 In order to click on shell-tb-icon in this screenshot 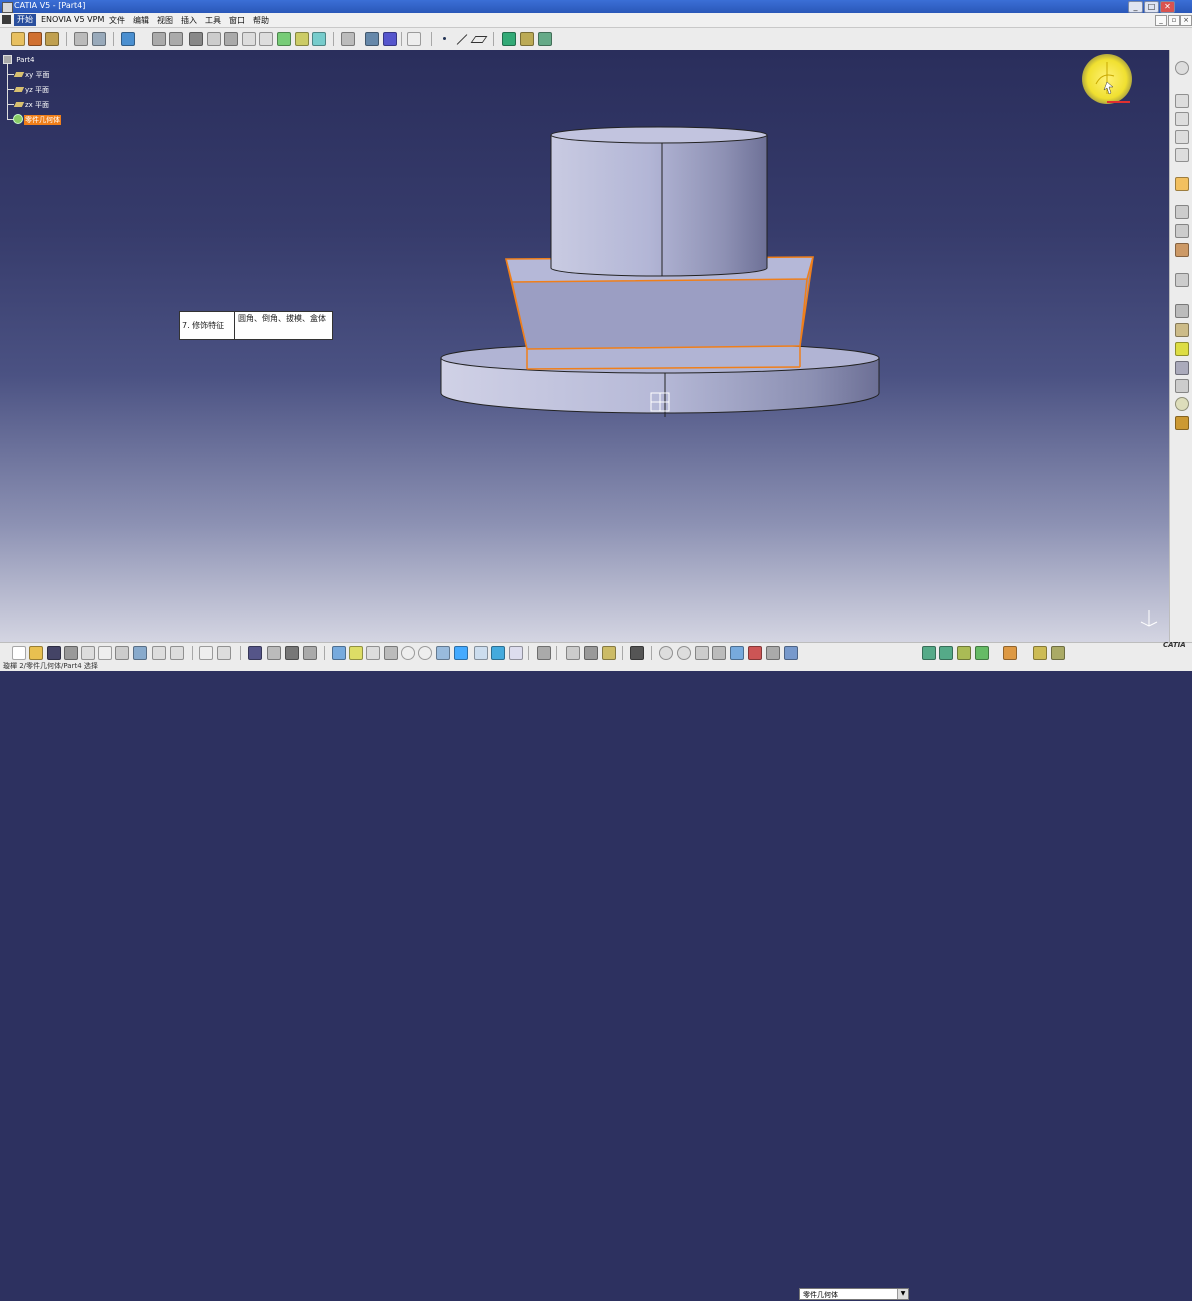, I will do `click(266, 39)`.